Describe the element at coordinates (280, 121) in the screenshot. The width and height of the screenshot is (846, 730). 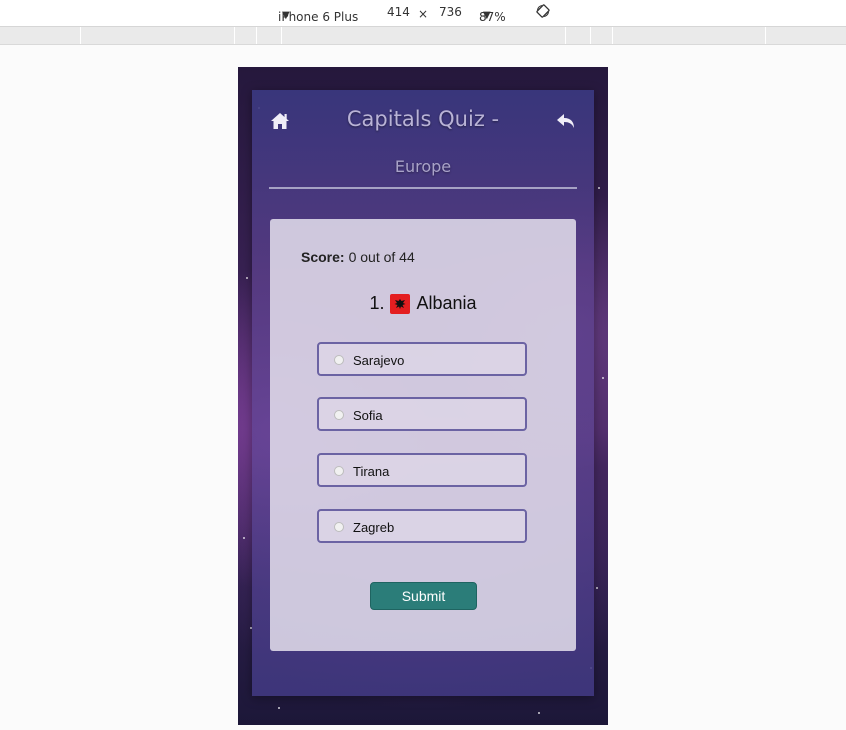
I see `home-icon` at that location.